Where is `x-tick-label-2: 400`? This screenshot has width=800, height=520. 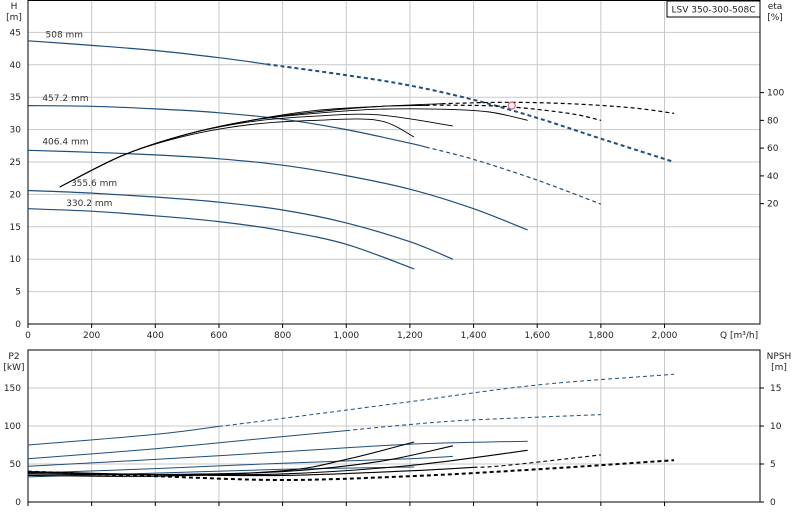 x-tick-label-2: 400 is located at coordinates (155, 336).